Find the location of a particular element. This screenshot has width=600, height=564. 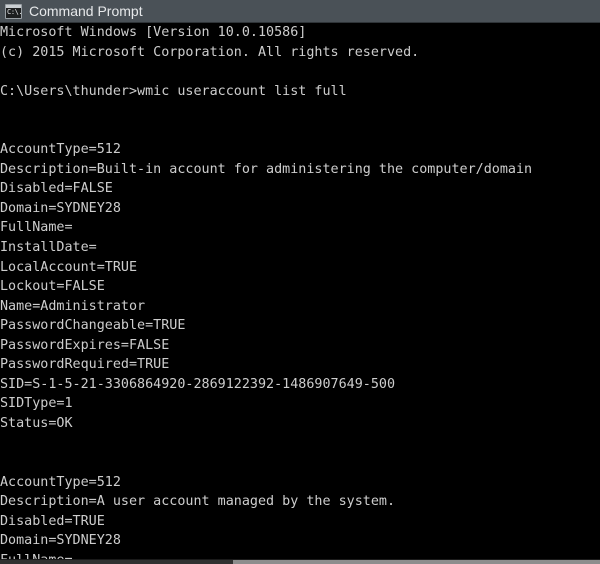

scrollbar-track is located at coordinates (416, 562).